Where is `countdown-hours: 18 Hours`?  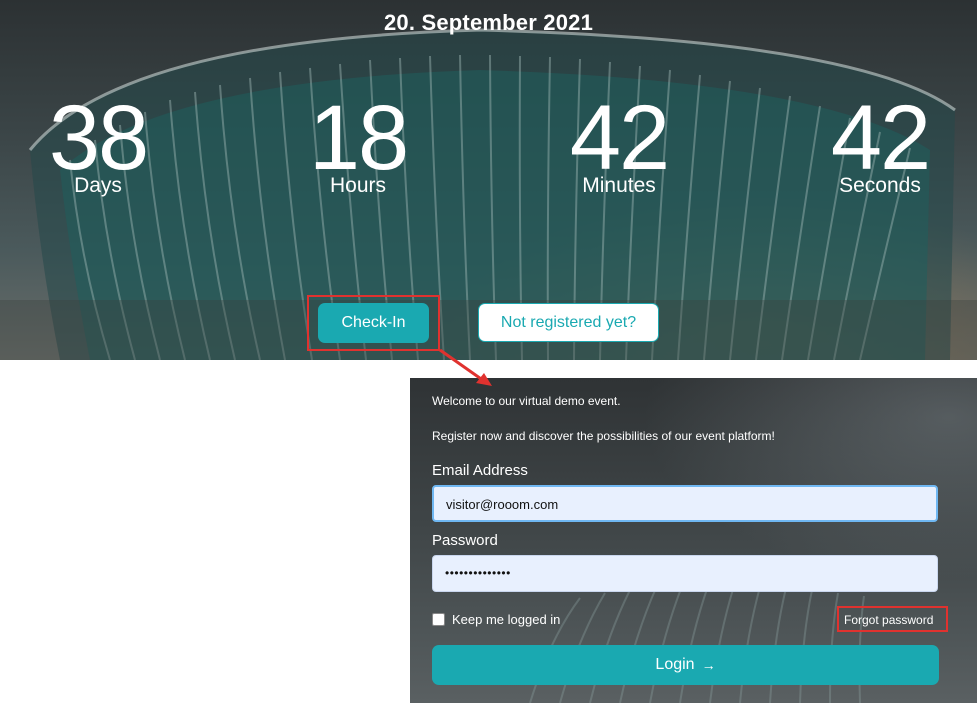
countdown-hours: 18 Hours is located at coordinates (358, 145).